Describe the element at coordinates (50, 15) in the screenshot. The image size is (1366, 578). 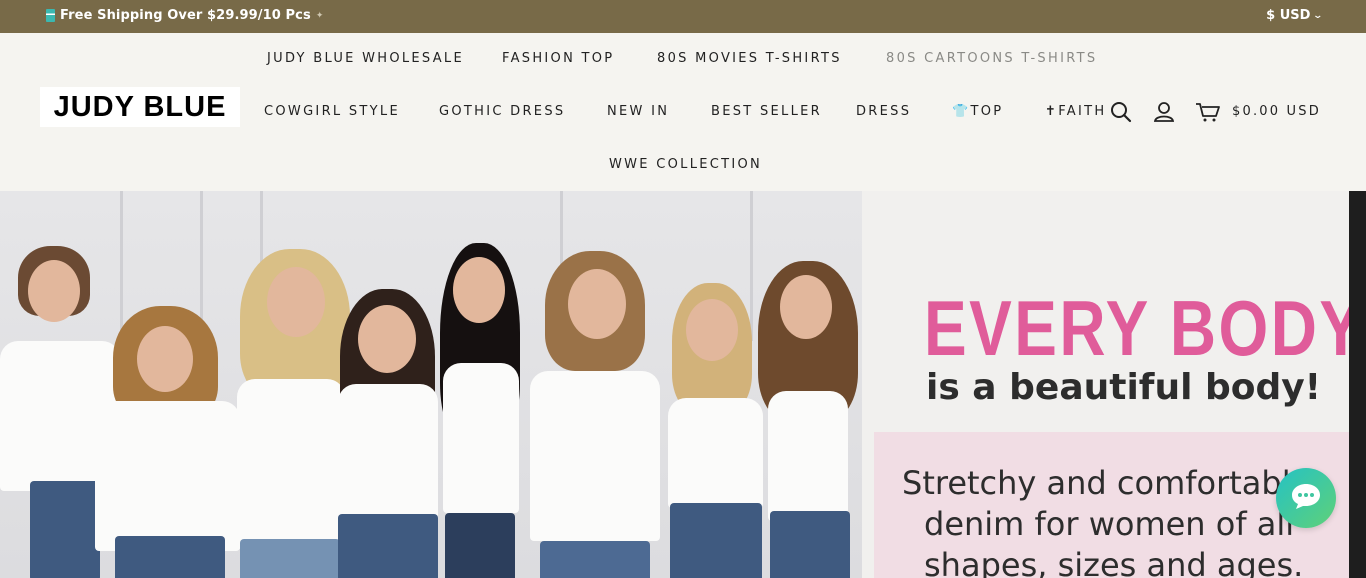
I see `gift-icon` at that location.